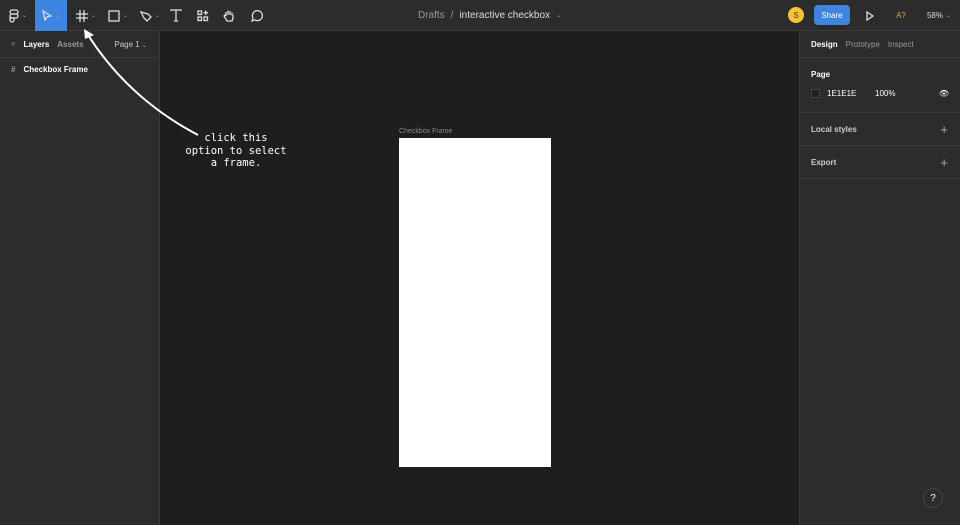 Image resolution: width=960 pixels, height=525 pixels. What do you see at coordinates (475, 302) in the screenshot?
I see `checkbox-frame` at bounding box center [475, 302].